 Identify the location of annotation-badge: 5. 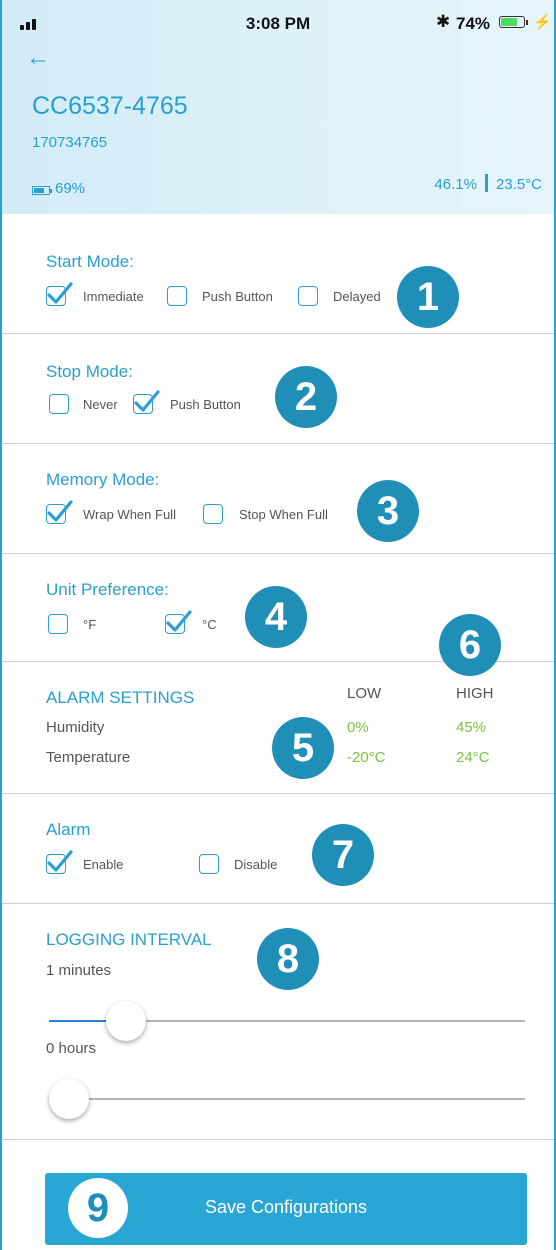
(303, 748).